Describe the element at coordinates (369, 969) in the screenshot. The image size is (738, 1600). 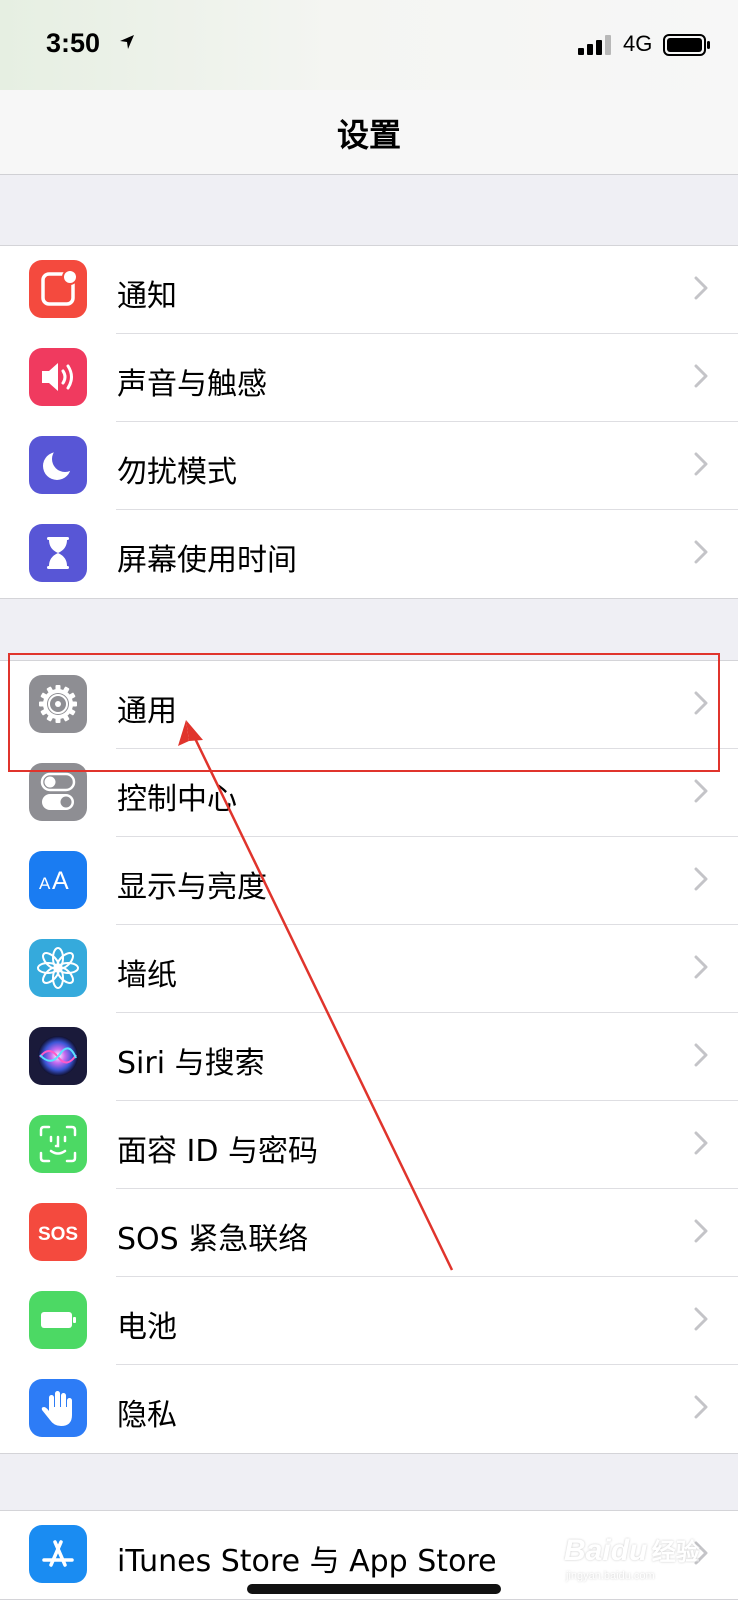
I see `settings-row-wallpaper: 墙纸` at that location.